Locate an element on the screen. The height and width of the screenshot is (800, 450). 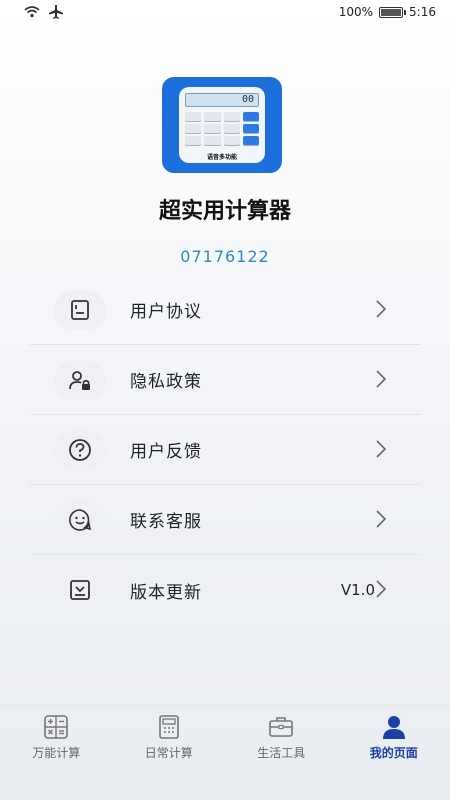
clock: 5:16 is located at coordinates (422, 12).